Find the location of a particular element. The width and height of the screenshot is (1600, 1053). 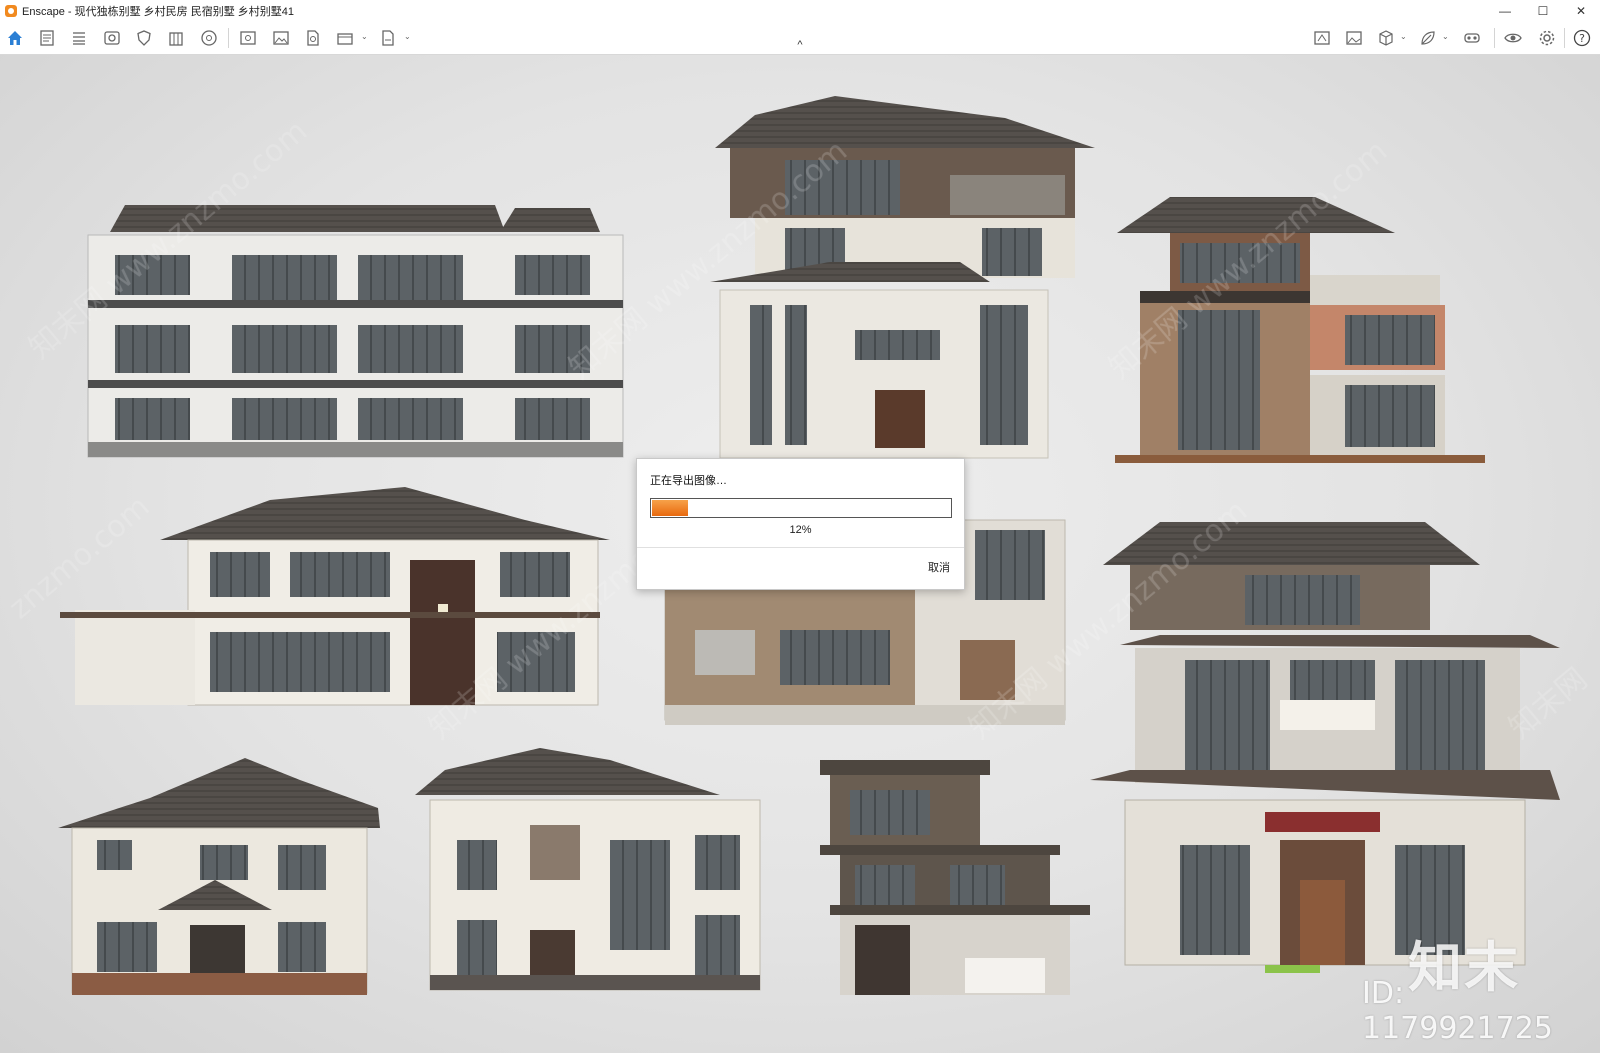

video-dropdown-chevron-icon: ⌄ is located at coordinates (365, 37).